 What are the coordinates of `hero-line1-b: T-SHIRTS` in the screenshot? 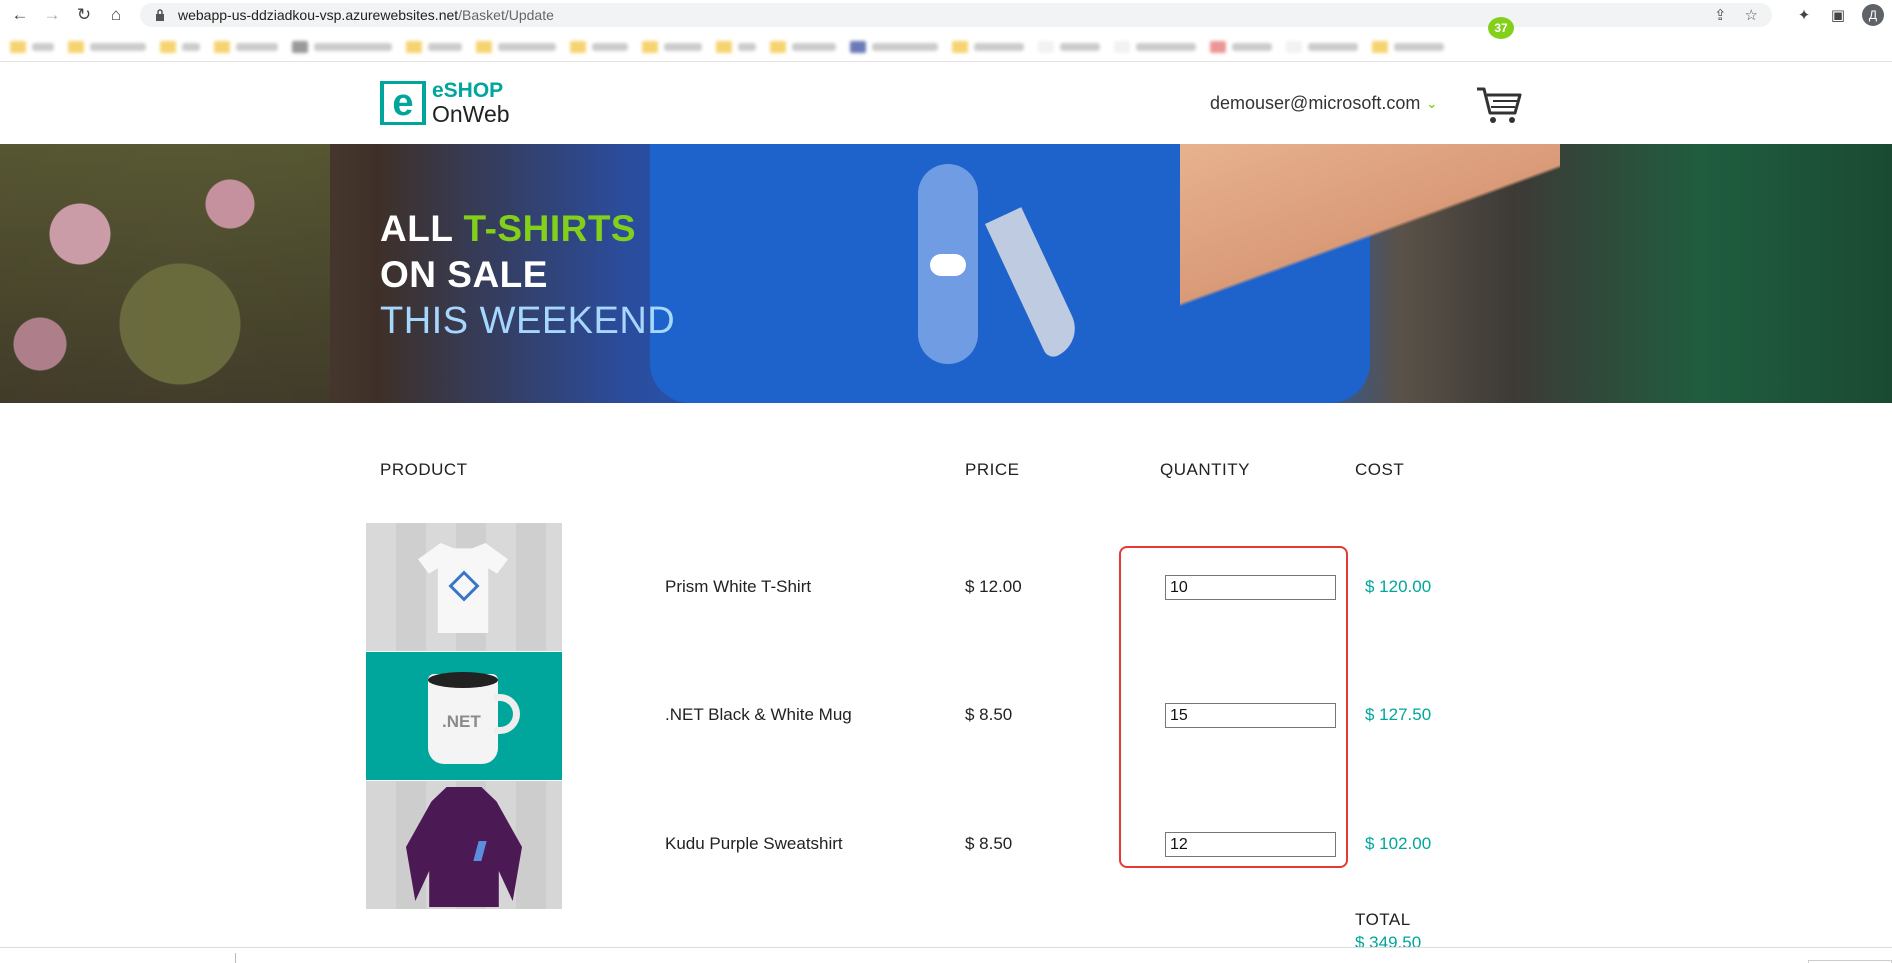 It's located at (550, 228).